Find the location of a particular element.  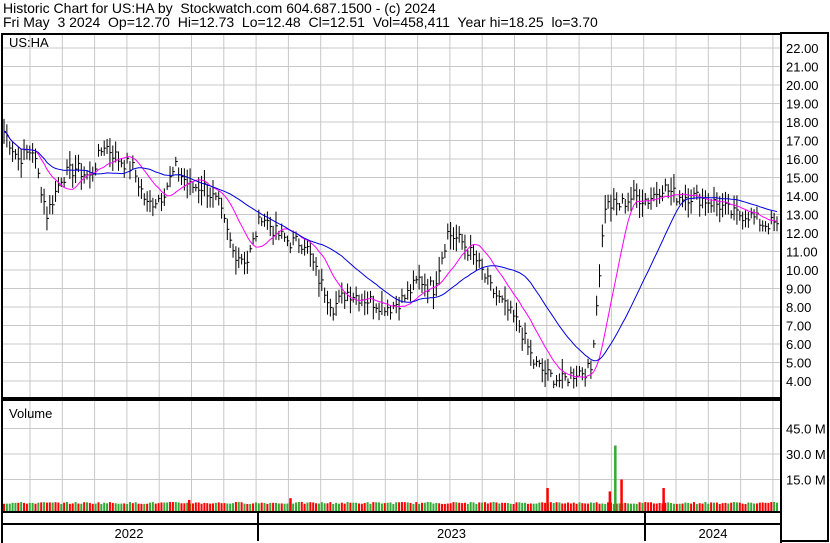

price-tick-label: 15.00 is located at coordinates (802, 178).